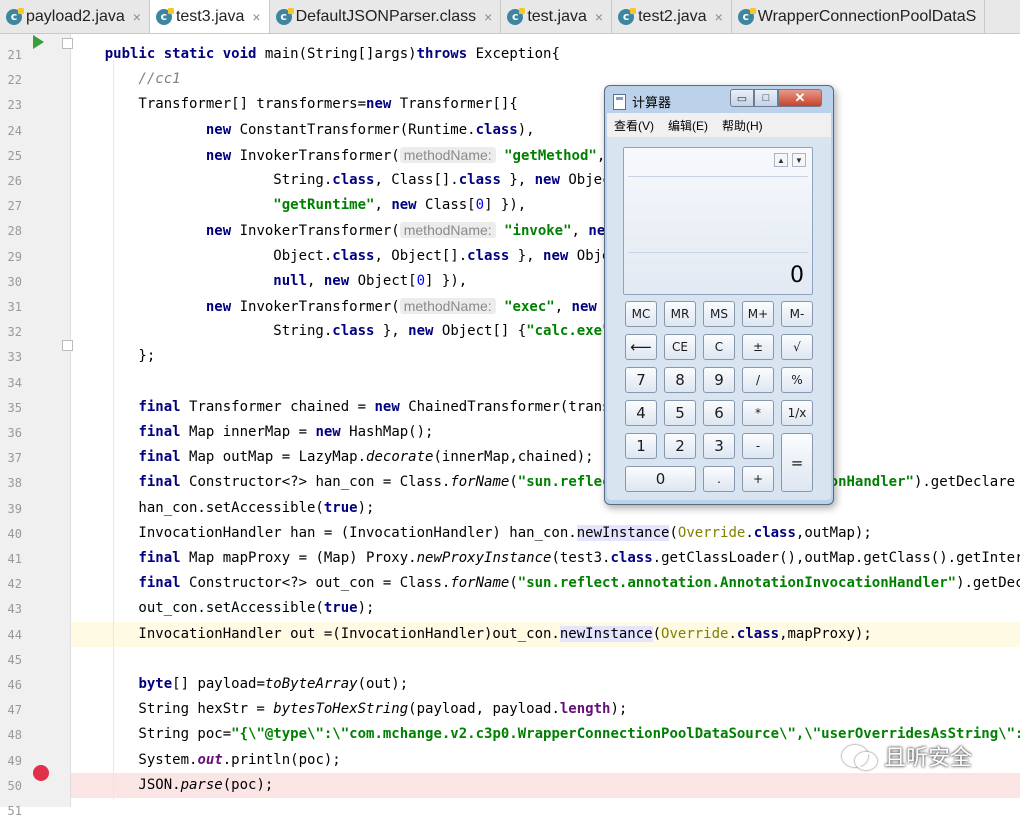 Image resolution: width=1020 pixels, height=818 pixels. I want to click on minimize-button: ▭, so click(742, 98).